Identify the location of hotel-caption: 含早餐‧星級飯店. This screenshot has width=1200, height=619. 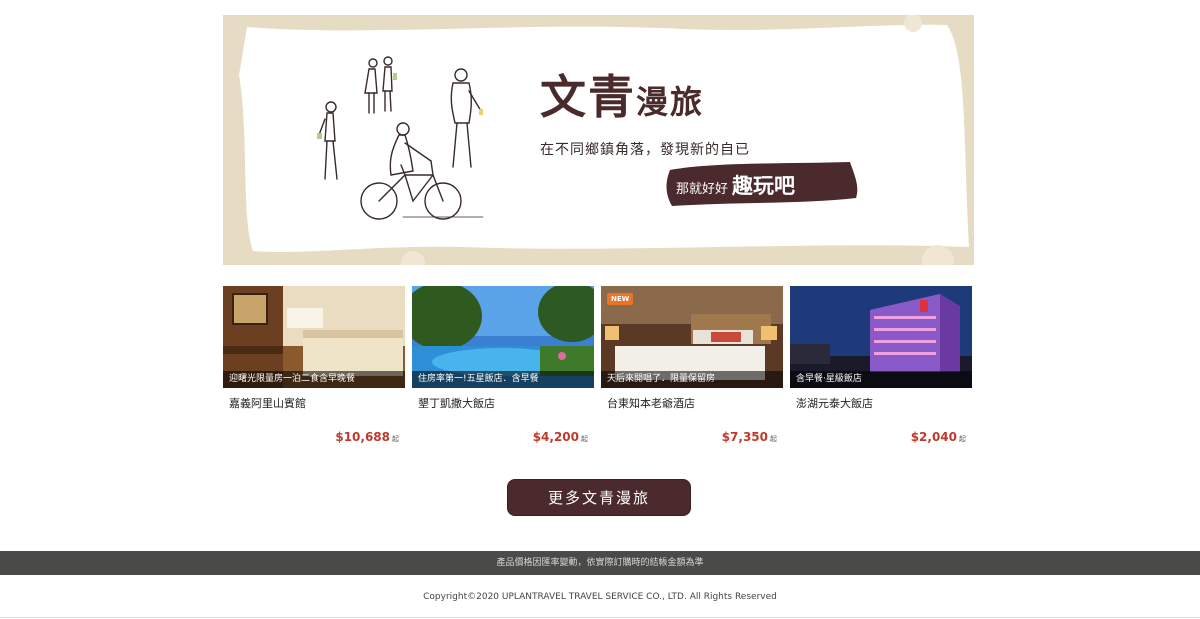
(881, 379).